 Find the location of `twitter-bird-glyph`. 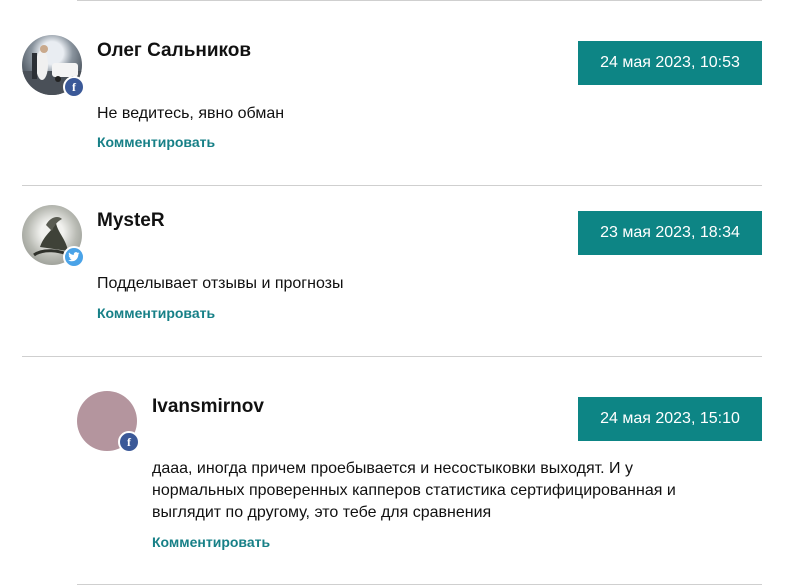

twitter-bird-glyph is located at coordinates (74, 257).